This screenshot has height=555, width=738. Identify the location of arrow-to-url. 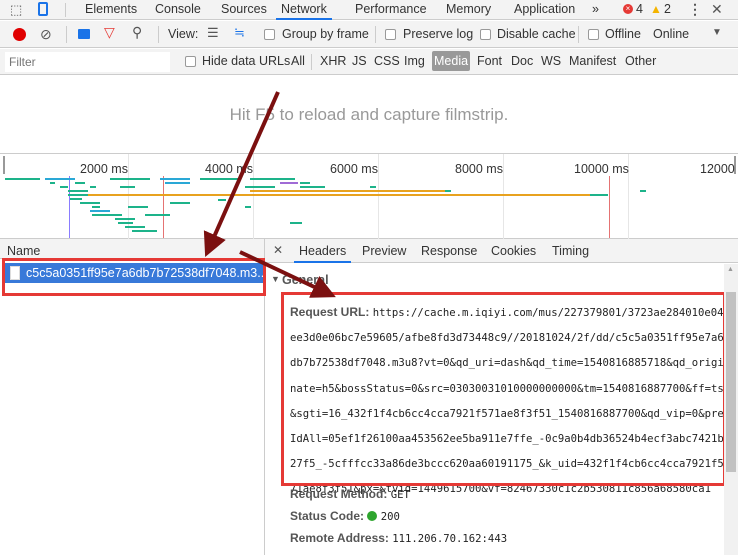
(287, 274).